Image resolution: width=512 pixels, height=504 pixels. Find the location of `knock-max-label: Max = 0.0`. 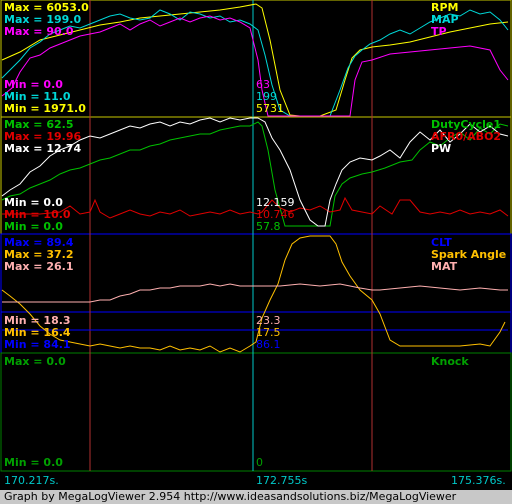

knock-max-label: Max = 0.0 is located at coordinates (35, 361).